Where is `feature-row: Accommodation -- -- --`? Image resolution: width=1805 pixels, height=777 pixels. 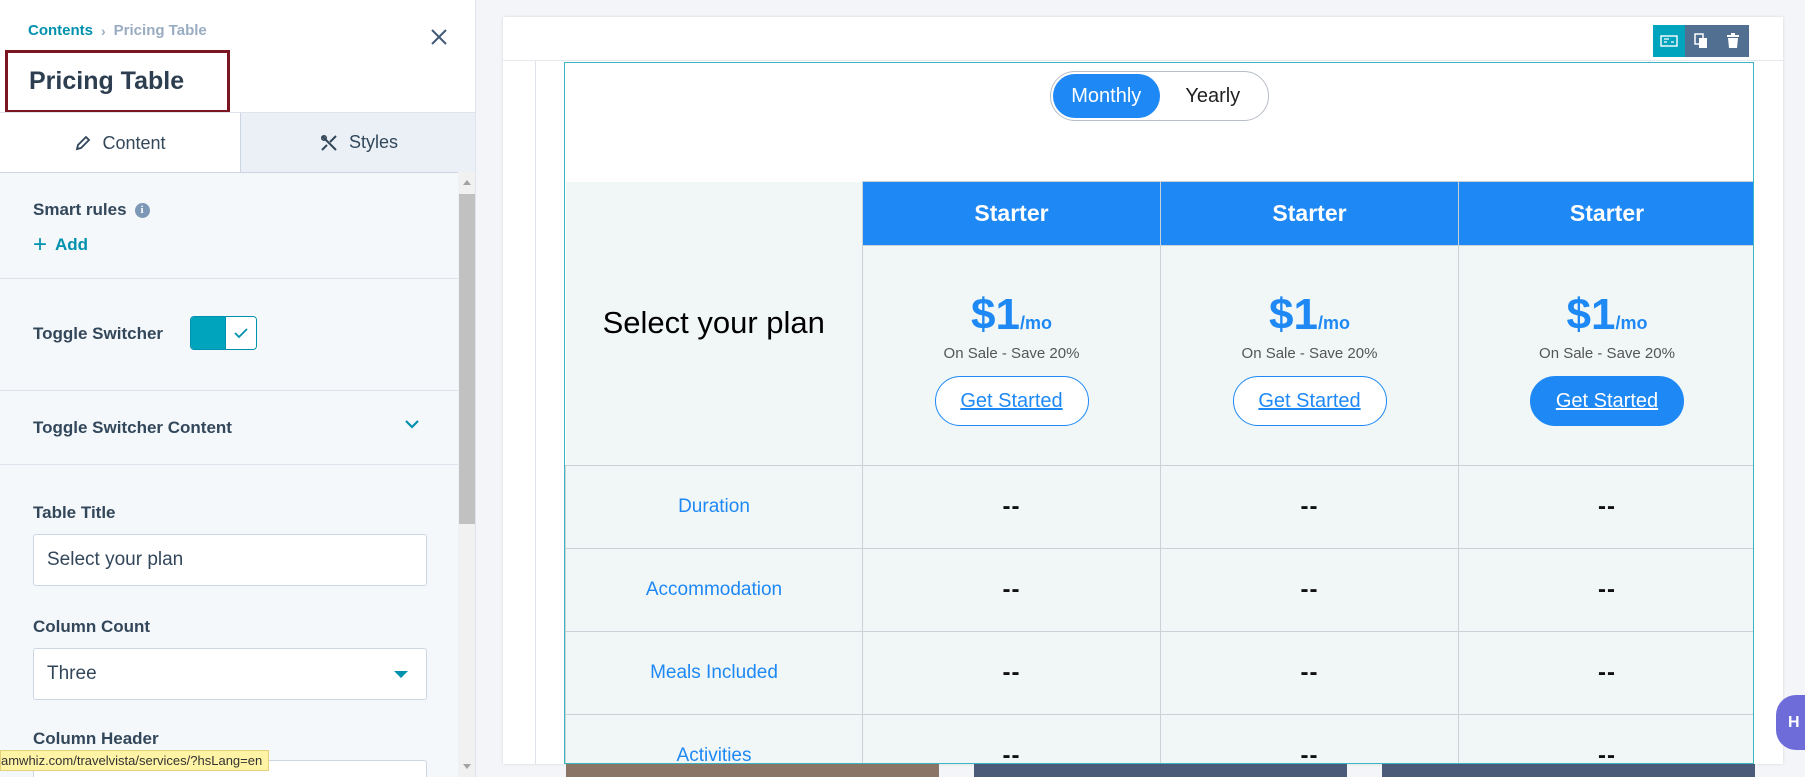
feature-row: Accommodation -- -- -- is located at coordinates (1159, 590).